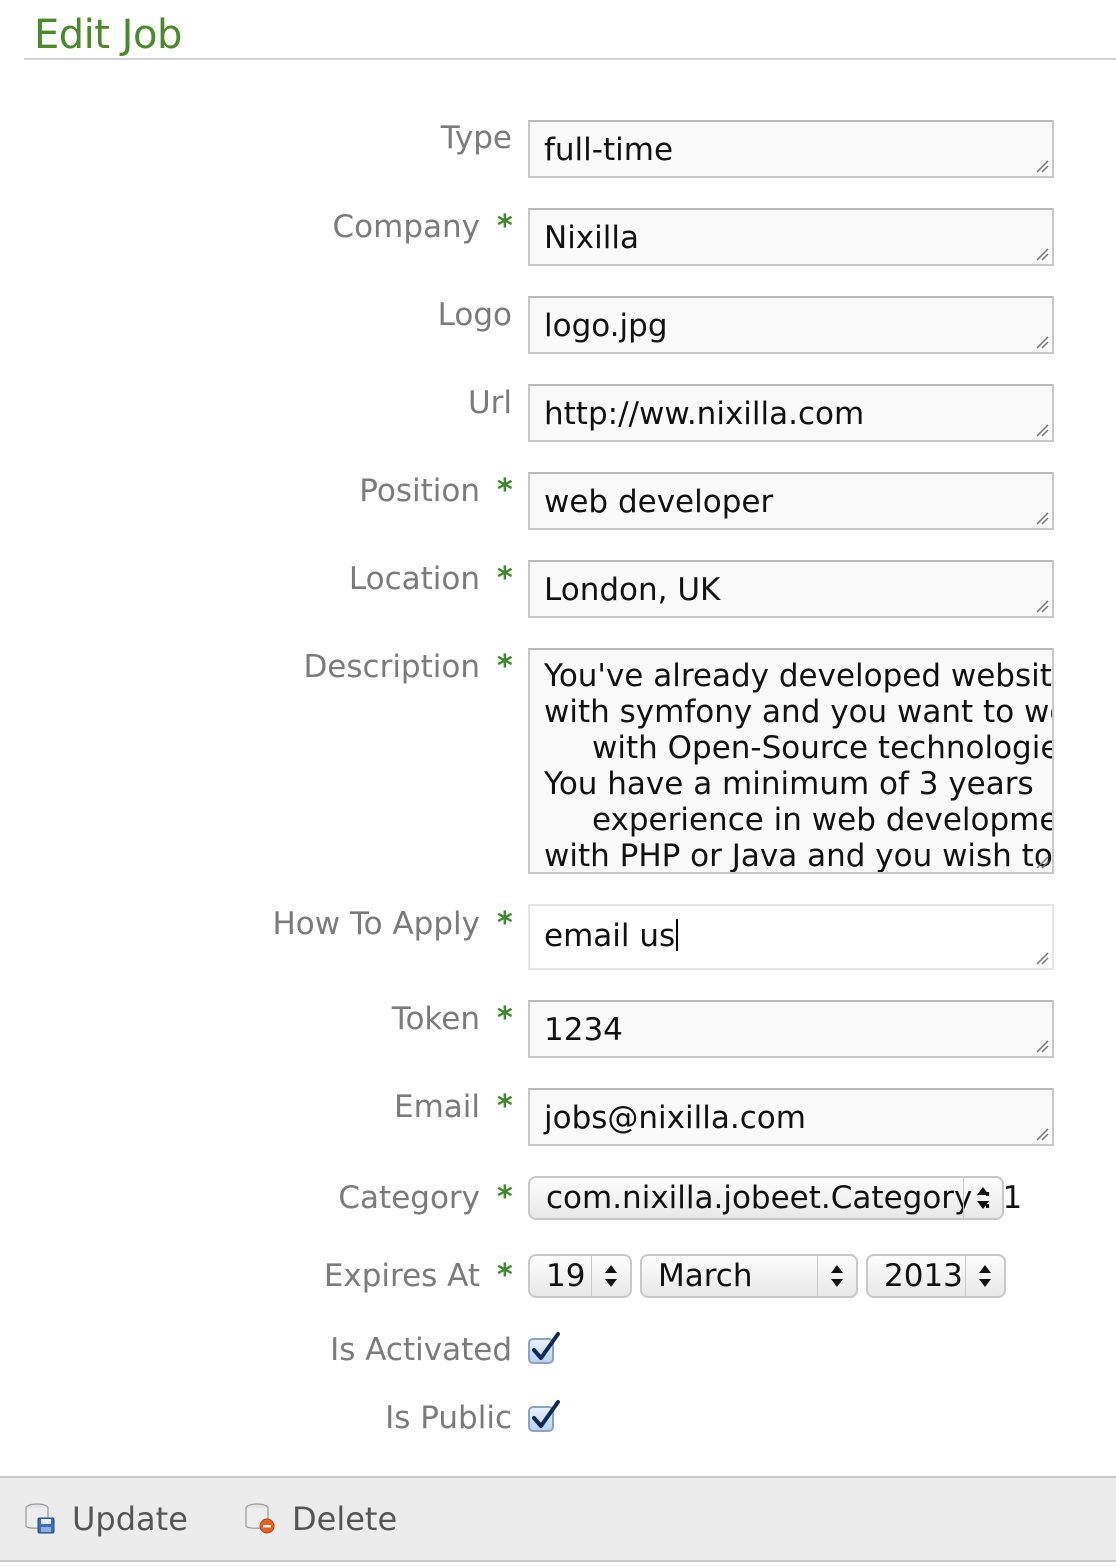 This screenshot has height=1566, width=1116. Describe the element at coordinates (566, 1276) in the screenshot. I see `expires-day-value: 19` at that location.